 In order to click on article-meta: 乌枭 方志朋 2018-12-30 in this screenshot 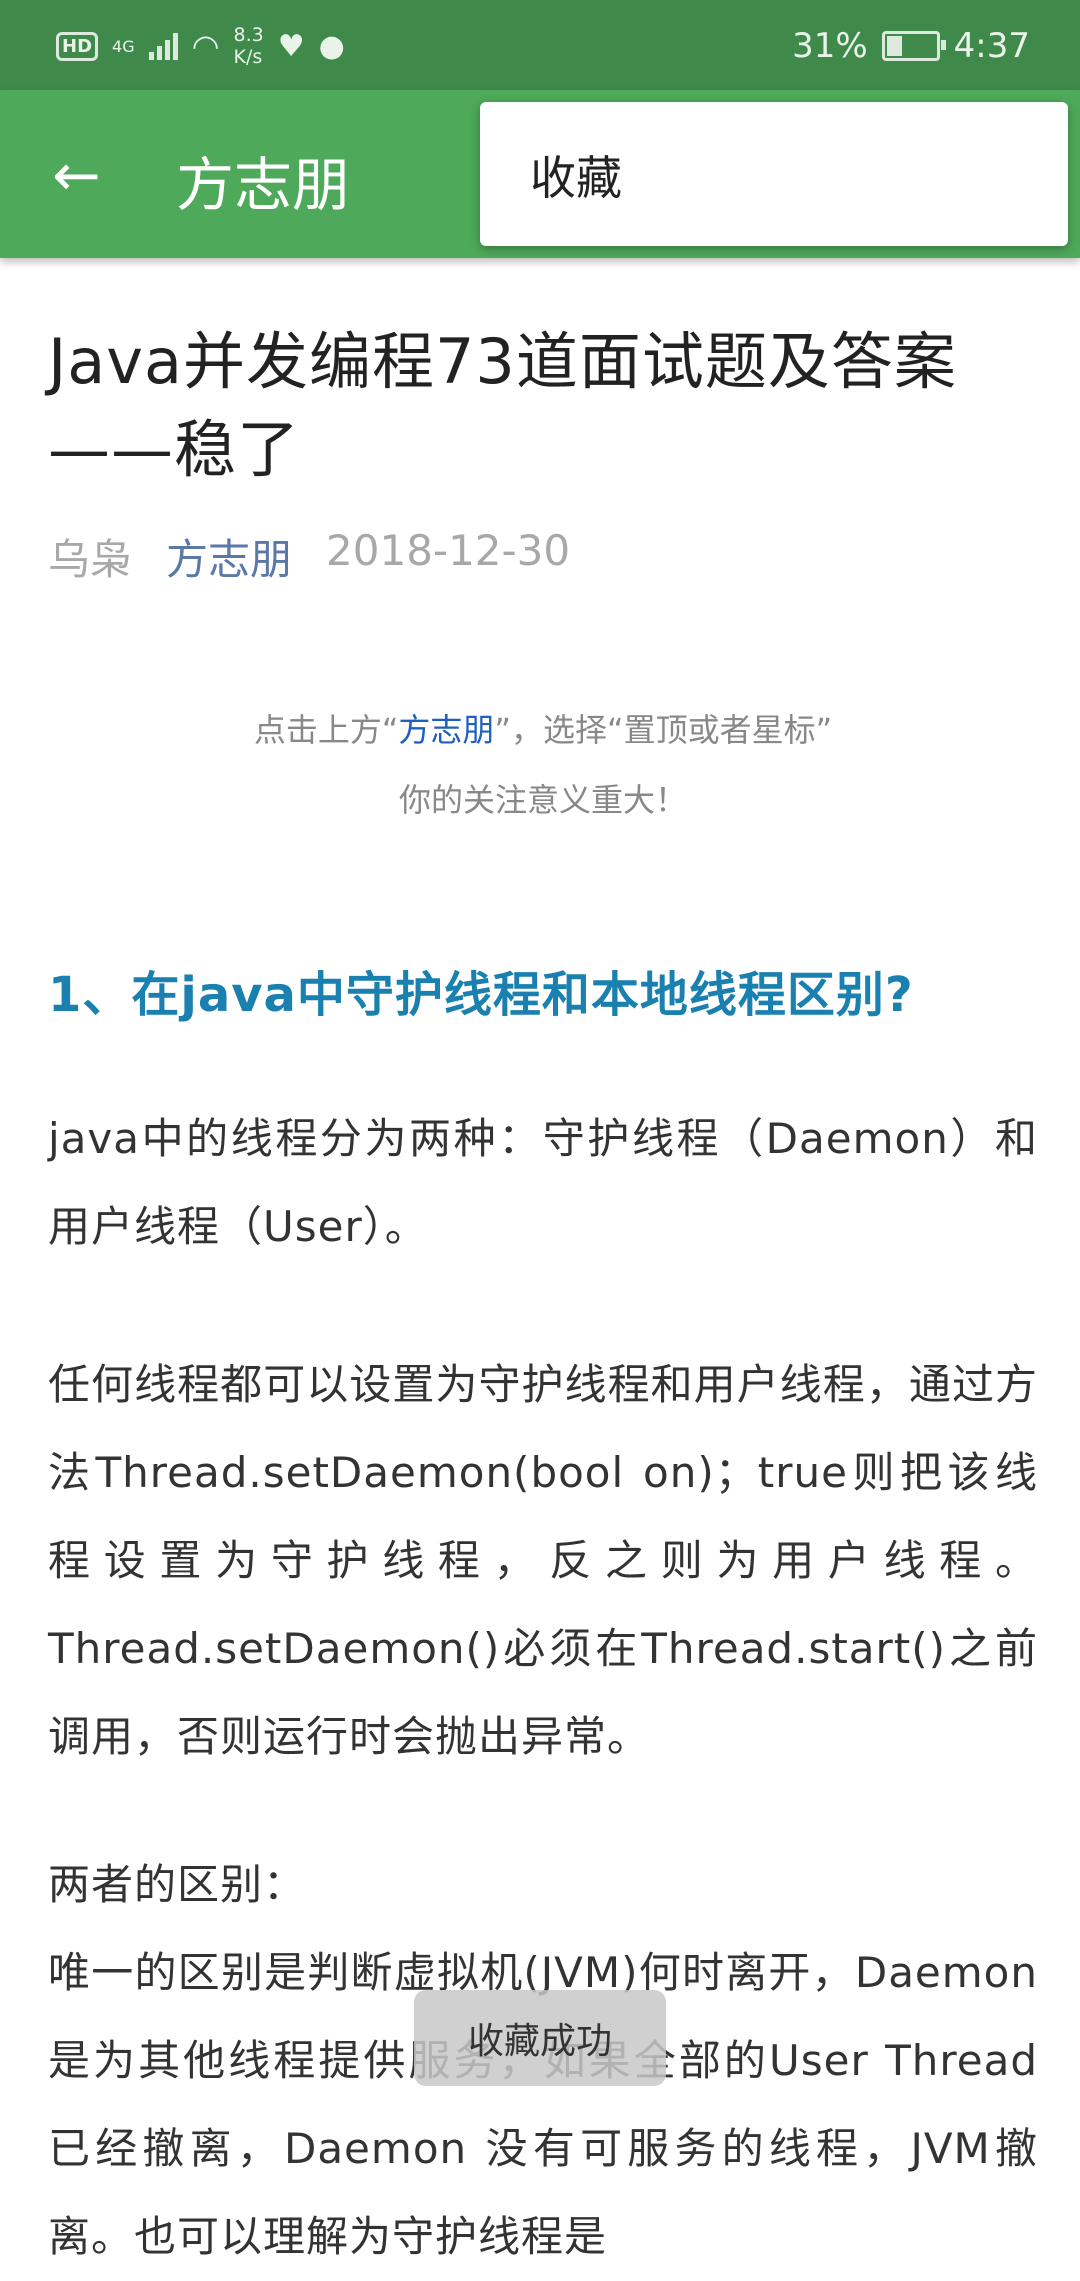, I will do `click(543, 556)`.